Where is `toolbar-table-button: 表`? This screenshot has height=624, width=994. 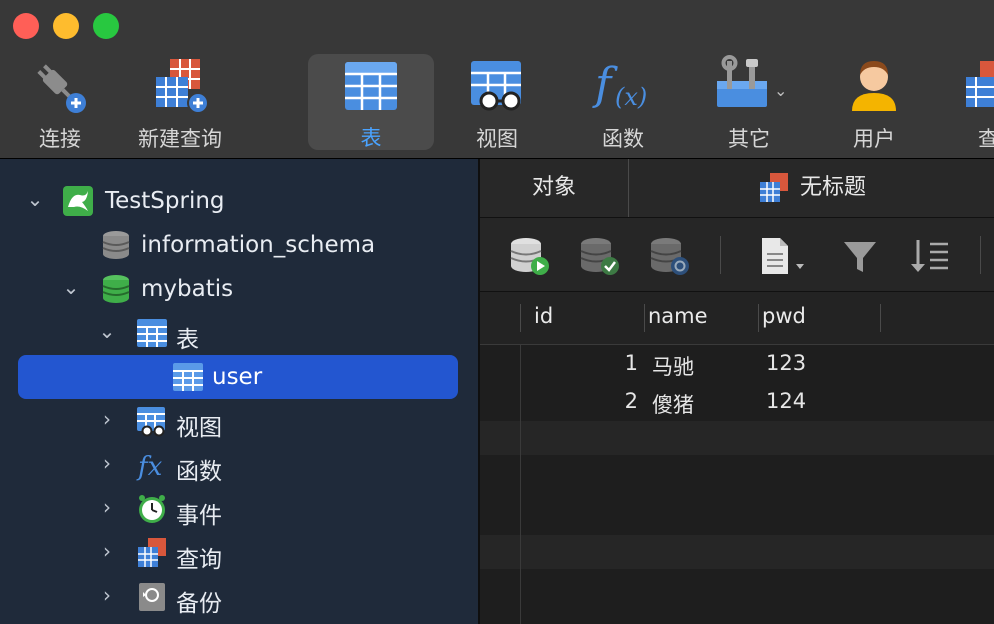 toolbar-table-button: 表 is located at coordinates (371, 102).